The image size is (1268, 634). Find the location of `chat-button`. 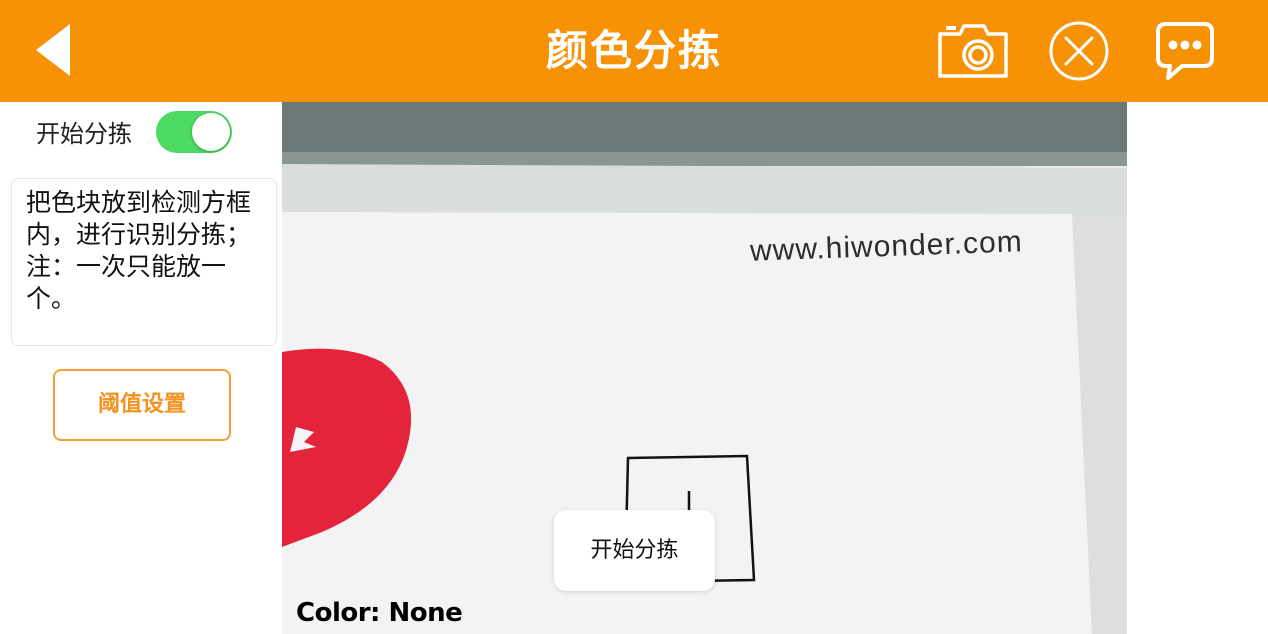

chat-button is located at coordinates (1186, 51).